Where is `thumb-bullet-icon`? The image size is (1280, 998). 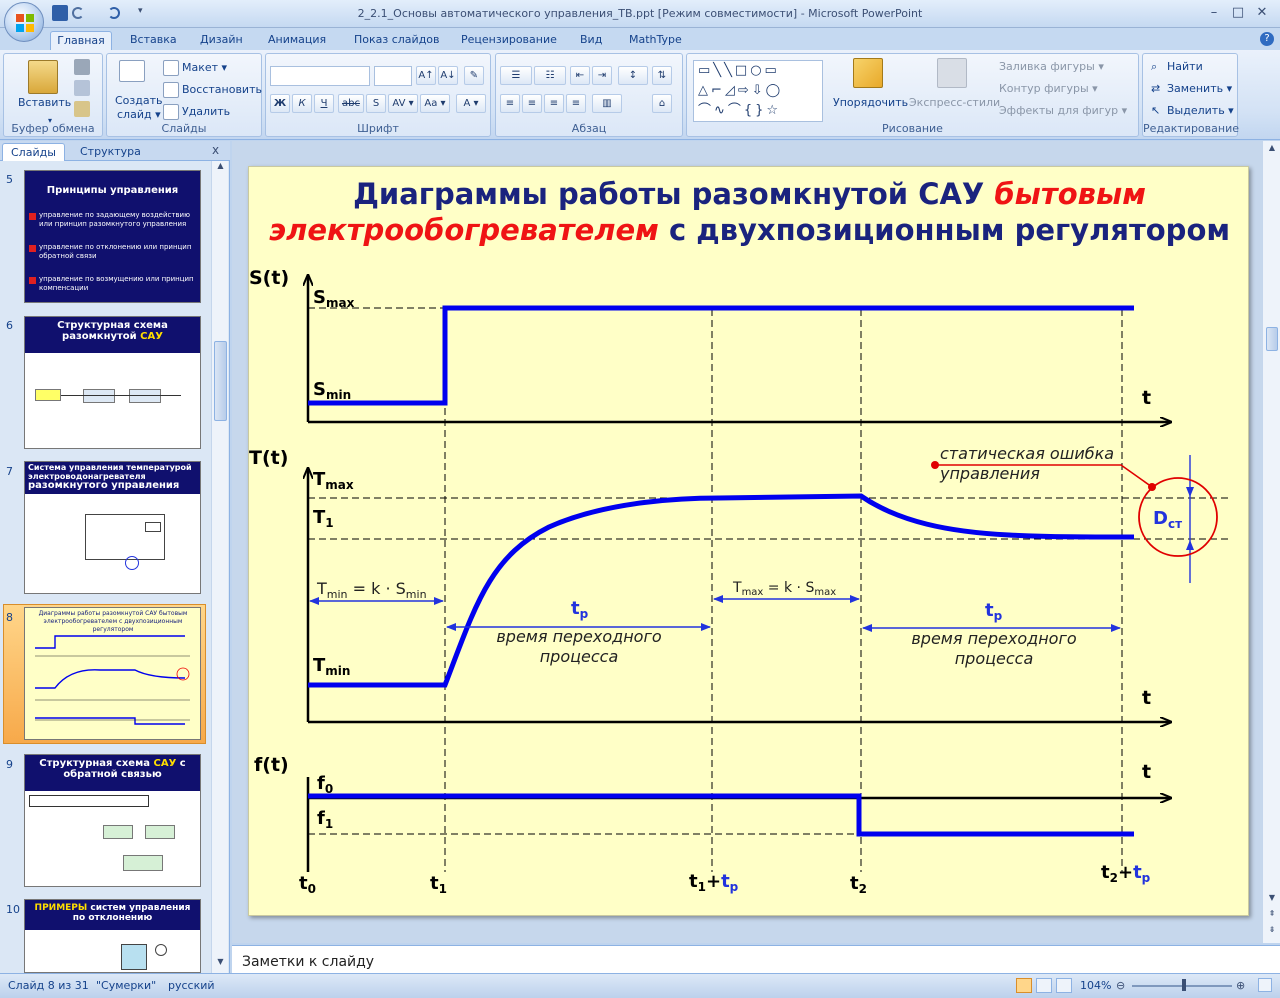 thumb-bullet-icon is located at coordinates (32, 248).